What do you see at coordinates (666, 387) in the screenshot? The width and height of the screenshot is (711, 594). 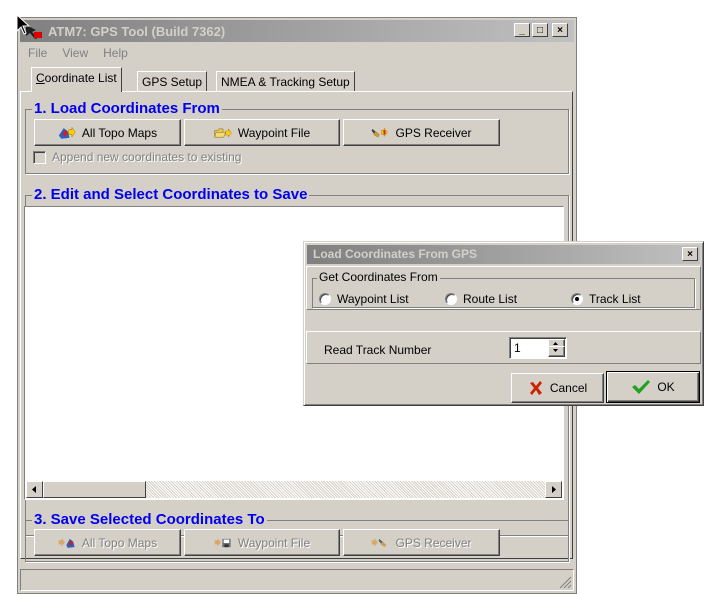 I see `button-label: OK` at bounding box center [666, 387].